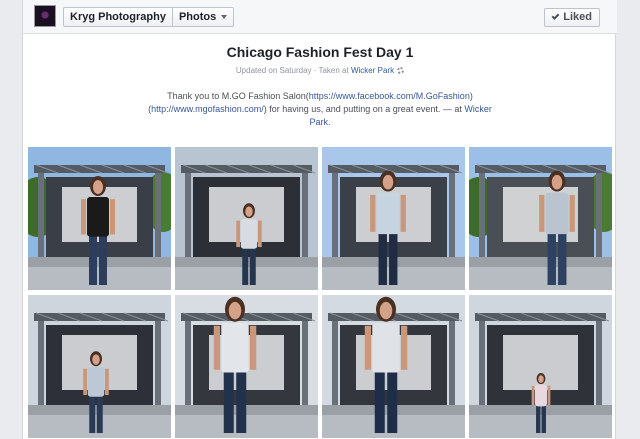 Image resolution: width=640 pixels, height=439 pixels. I want to click on section-label: Photos, so click(197, 17).